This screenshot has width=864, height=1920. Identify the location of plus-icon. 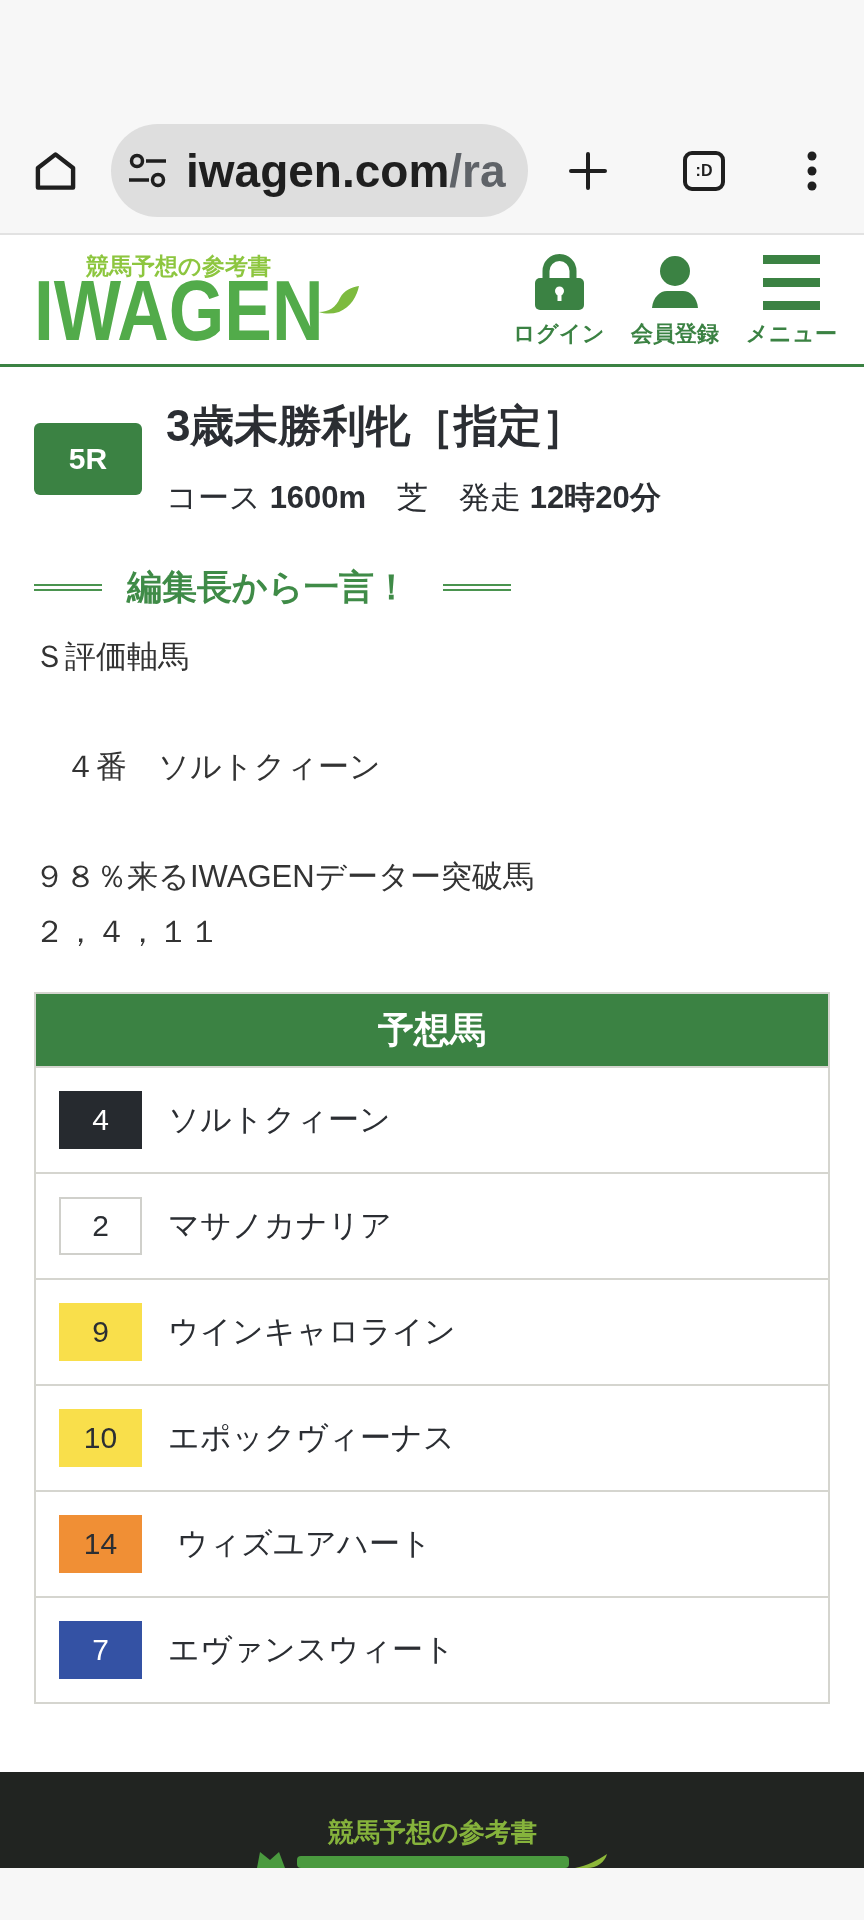
(588, 170).